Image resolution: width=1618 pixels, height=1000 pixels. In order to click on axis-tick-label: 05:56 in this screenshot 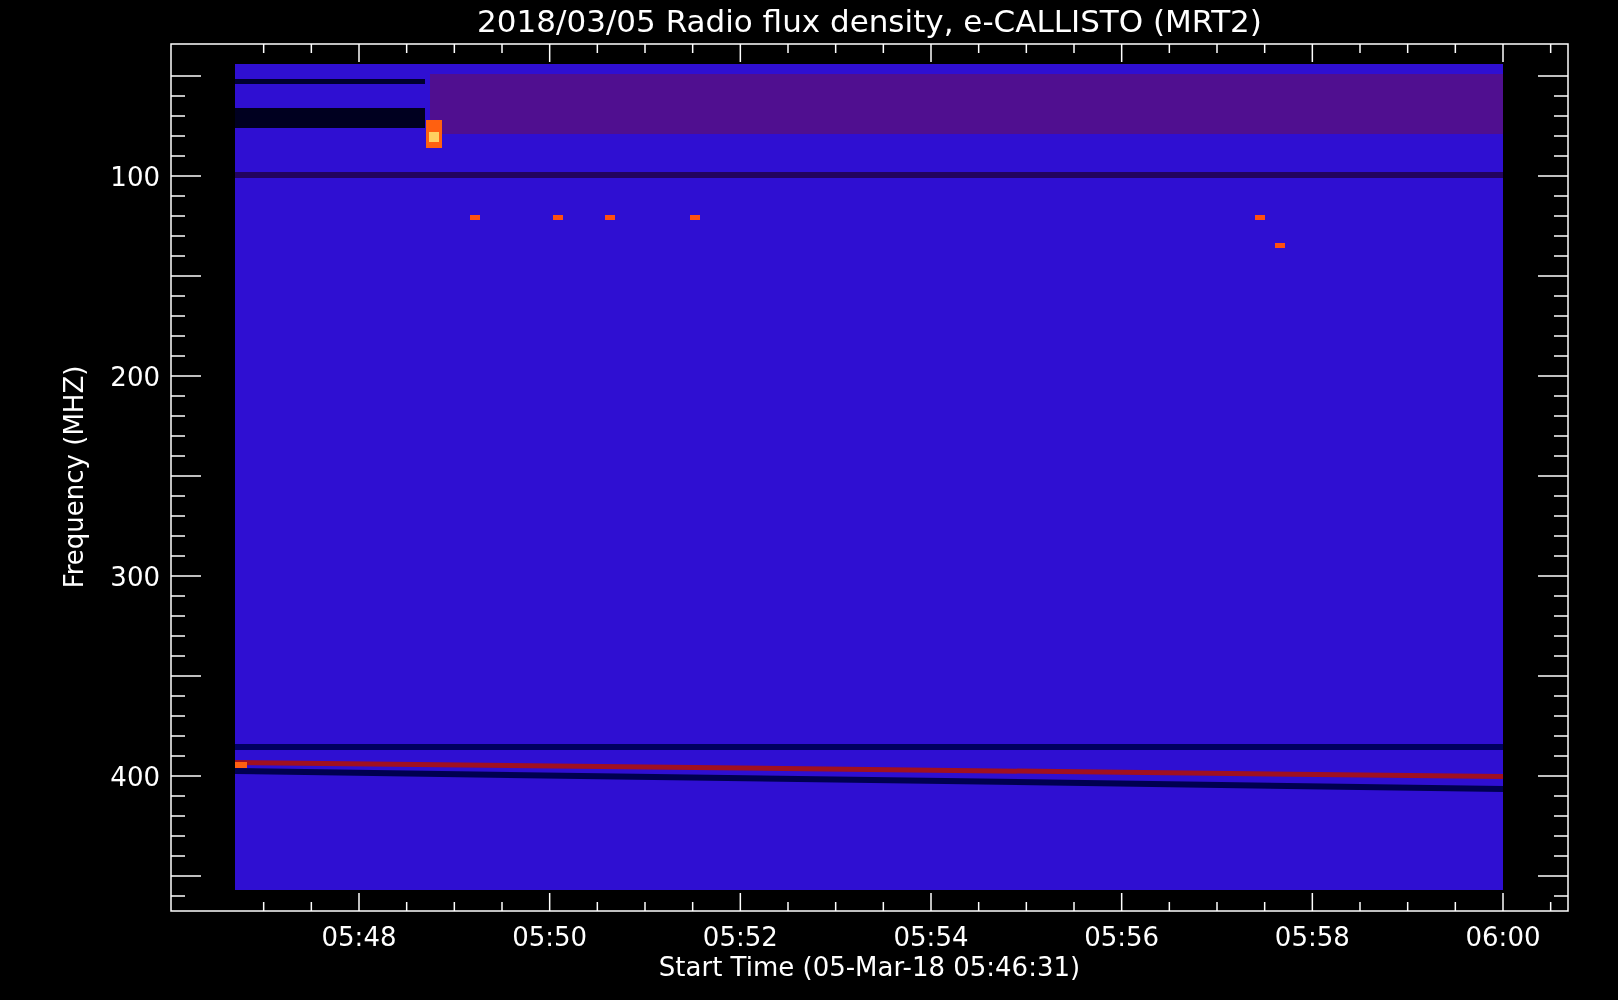, I will do `click(1122, 937)`.